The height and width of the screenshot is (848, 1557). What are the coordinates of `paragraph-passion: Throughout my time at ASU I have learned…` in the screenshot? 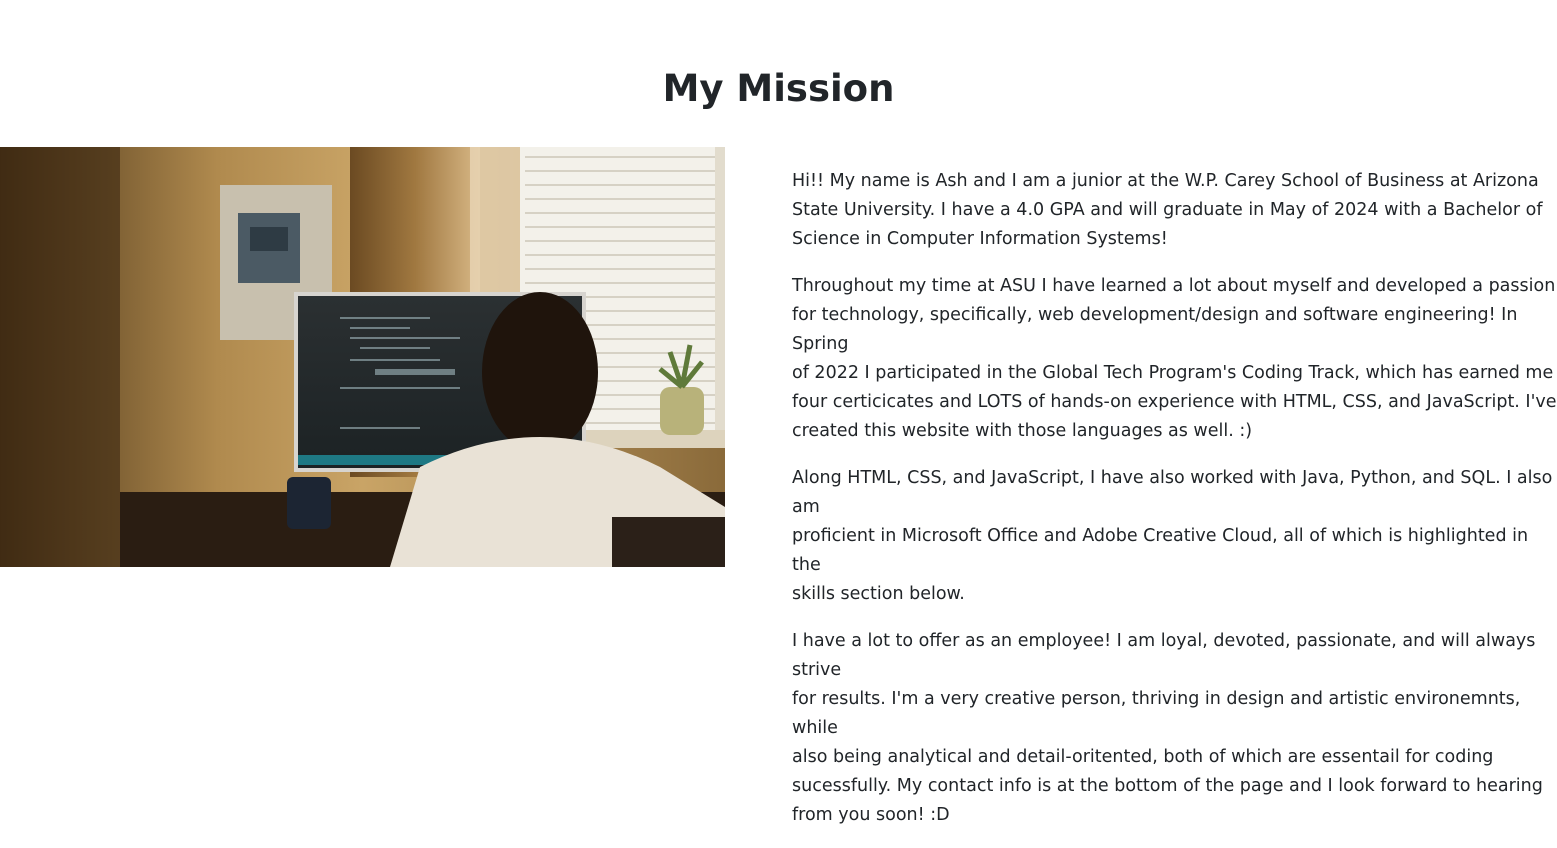 It's located at (1174, 358).